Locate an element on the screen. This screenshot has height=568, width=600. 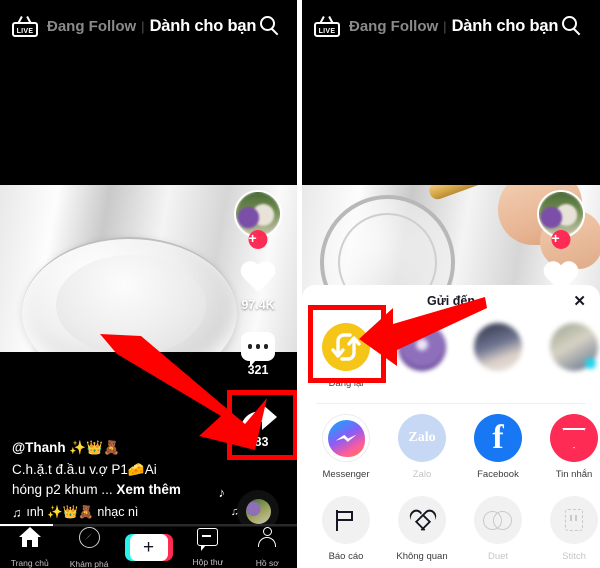
like-count: 97.4K is located at coordinates (258, 305).